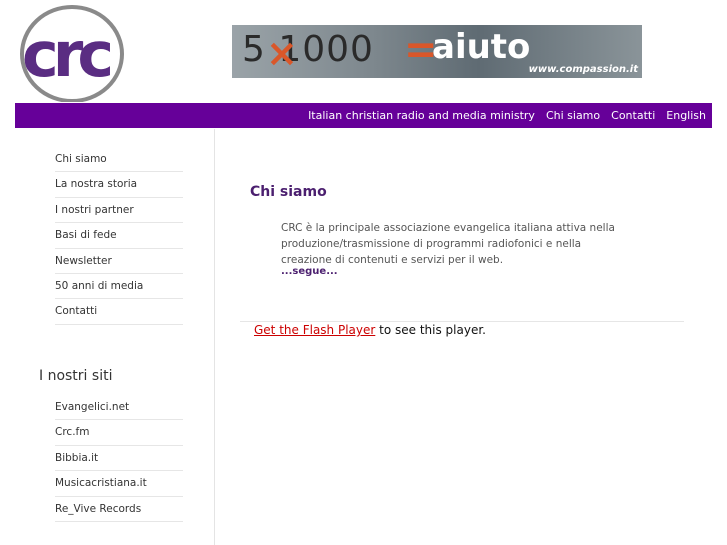  I want to click on banner-number: 5 1000, so click(308, 49).